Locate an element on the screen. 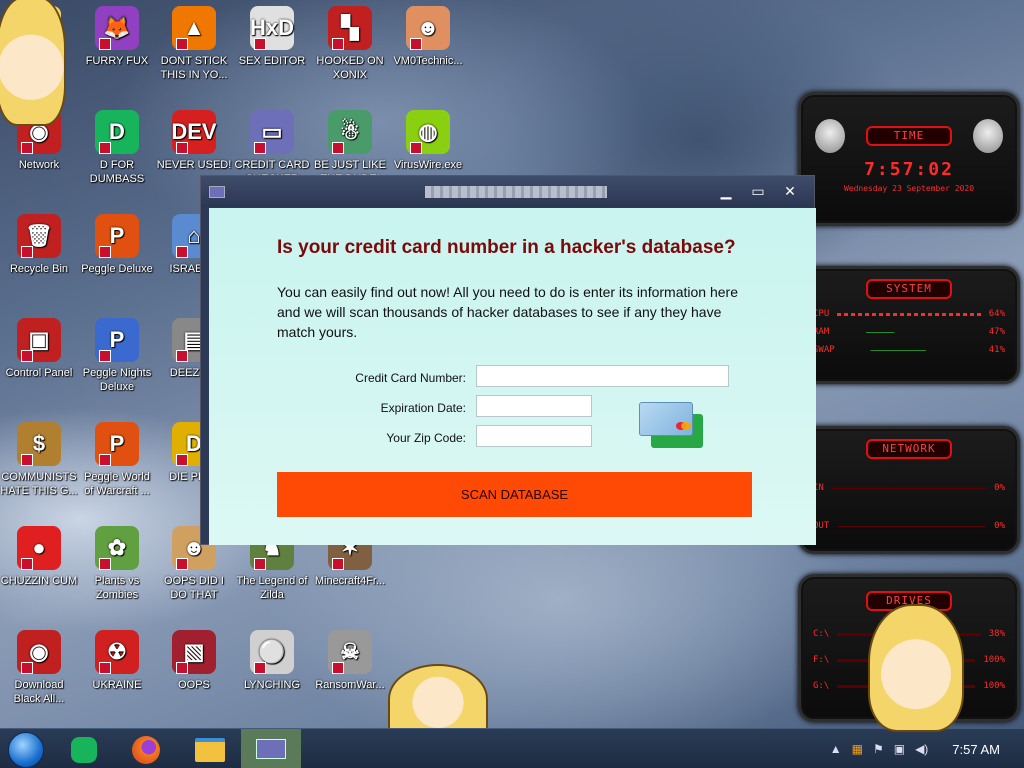  tray-app-icon: ▦ is located at coordinates (857, 749).